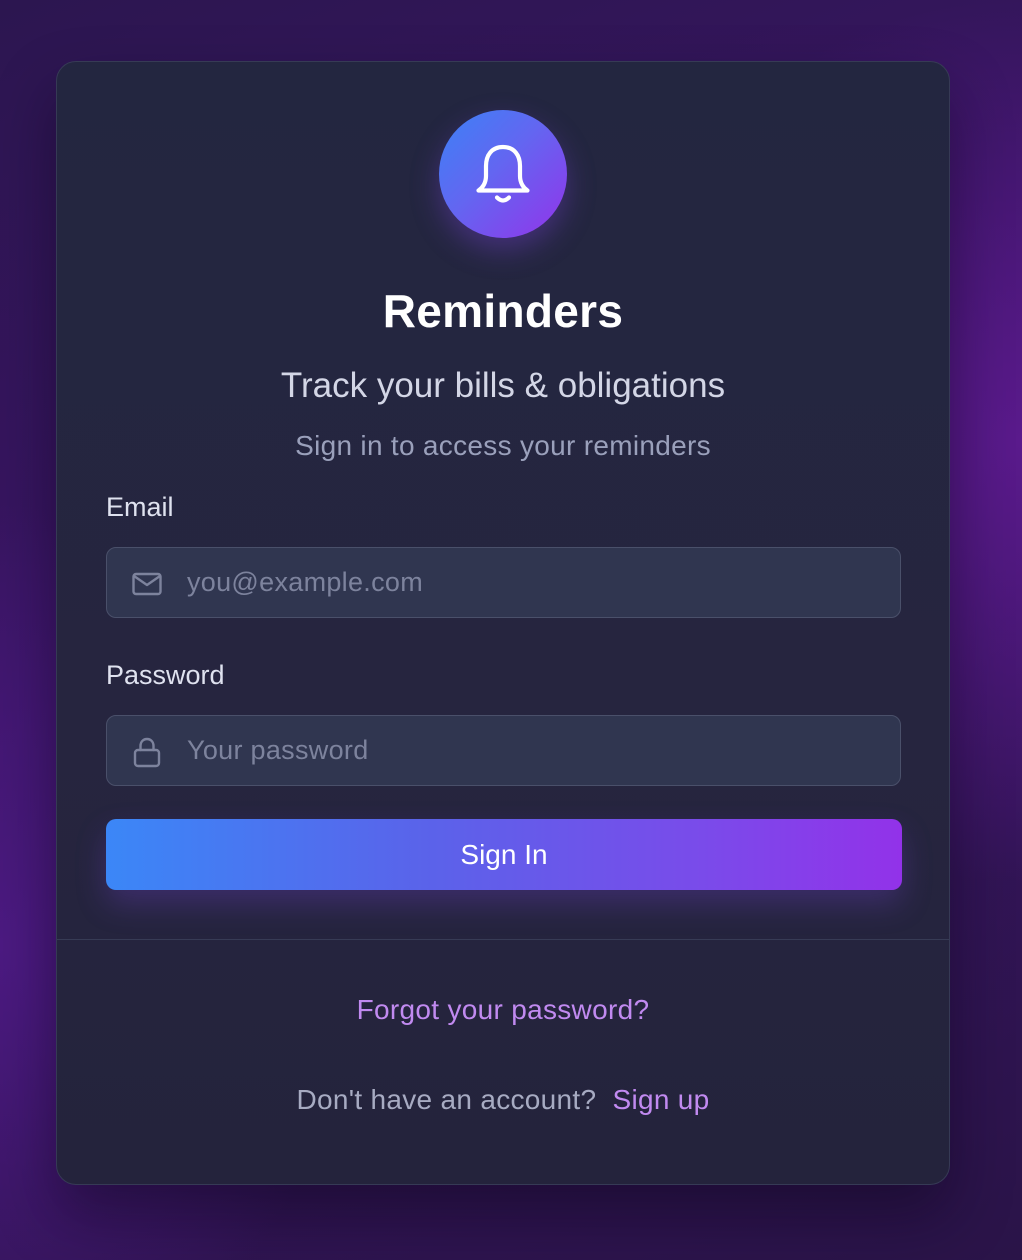  Describe the element at coordinates (147, 752) in the screenshot. I see `lock-icon` at that location.